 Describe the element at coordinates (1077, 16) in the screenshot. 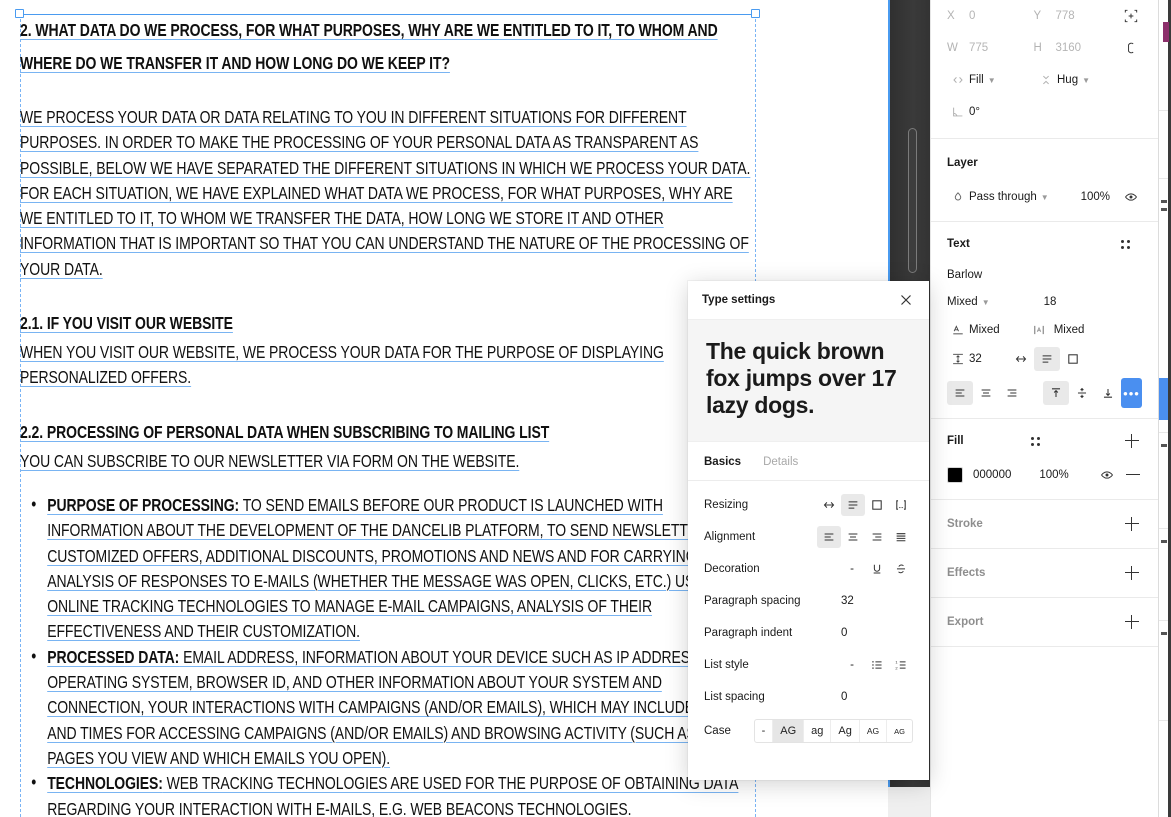

I see `y-field: Y 778` at that location.